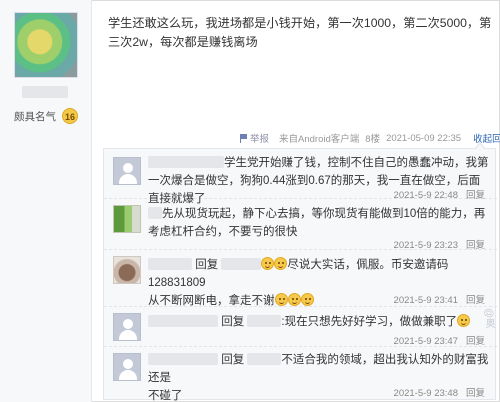 This screenshot has width=500, height=402. I want to click on reply-meta: 2021-5-9 23:48 回复, so click(439, 392).